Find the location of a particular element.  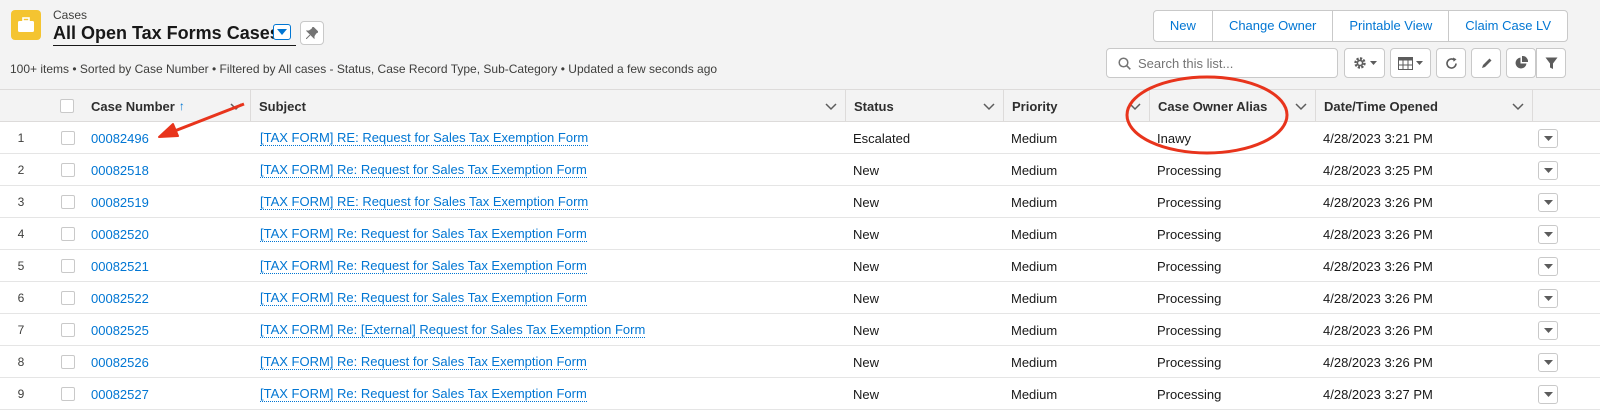

pin-button is located at coordinates (312, 33).